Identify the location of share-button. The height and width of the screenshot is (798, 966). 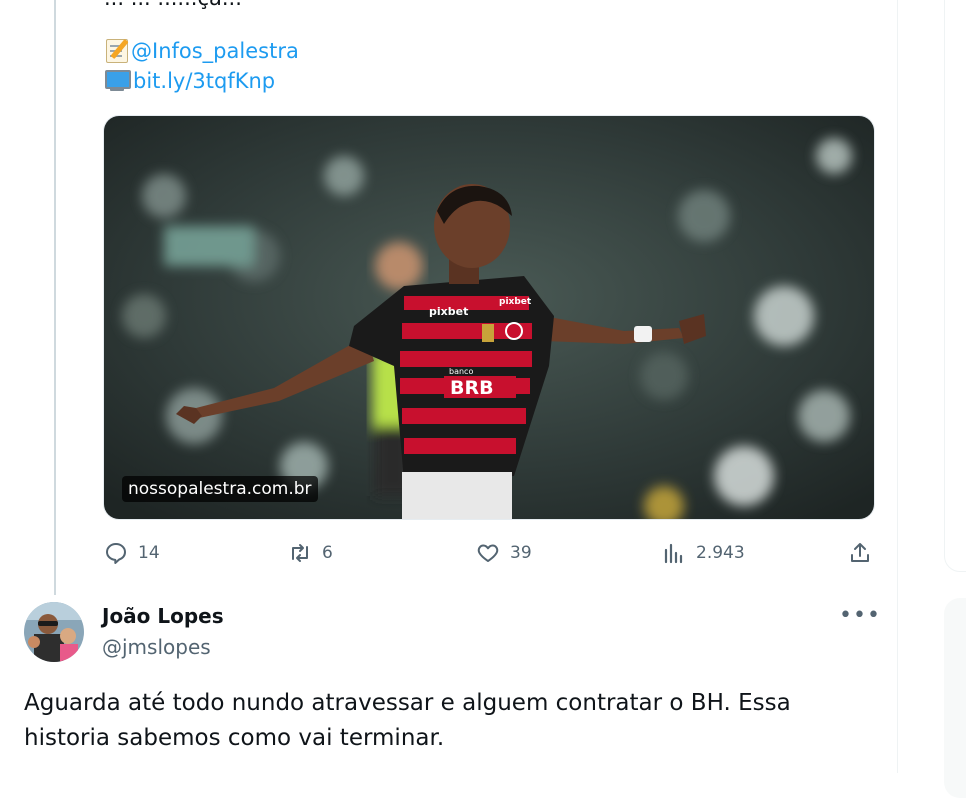
(865, 553).